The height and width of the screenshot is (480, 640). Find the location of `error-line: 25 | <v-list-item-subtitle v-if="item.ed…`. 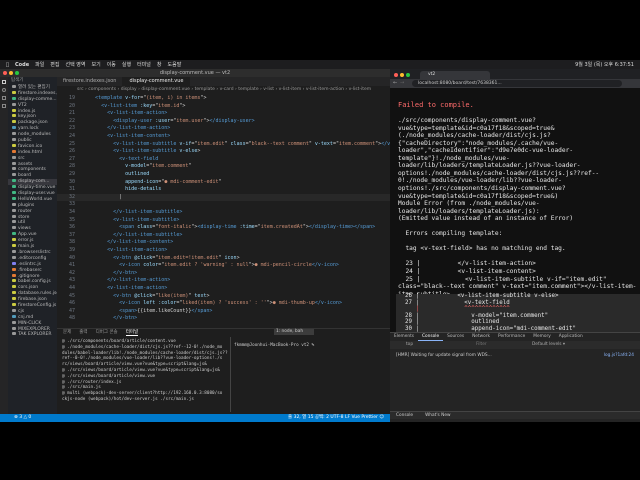

error-line: 25 | <v-list-item-subtitle v-if="item.ed… is located at coordinates (502, 279).